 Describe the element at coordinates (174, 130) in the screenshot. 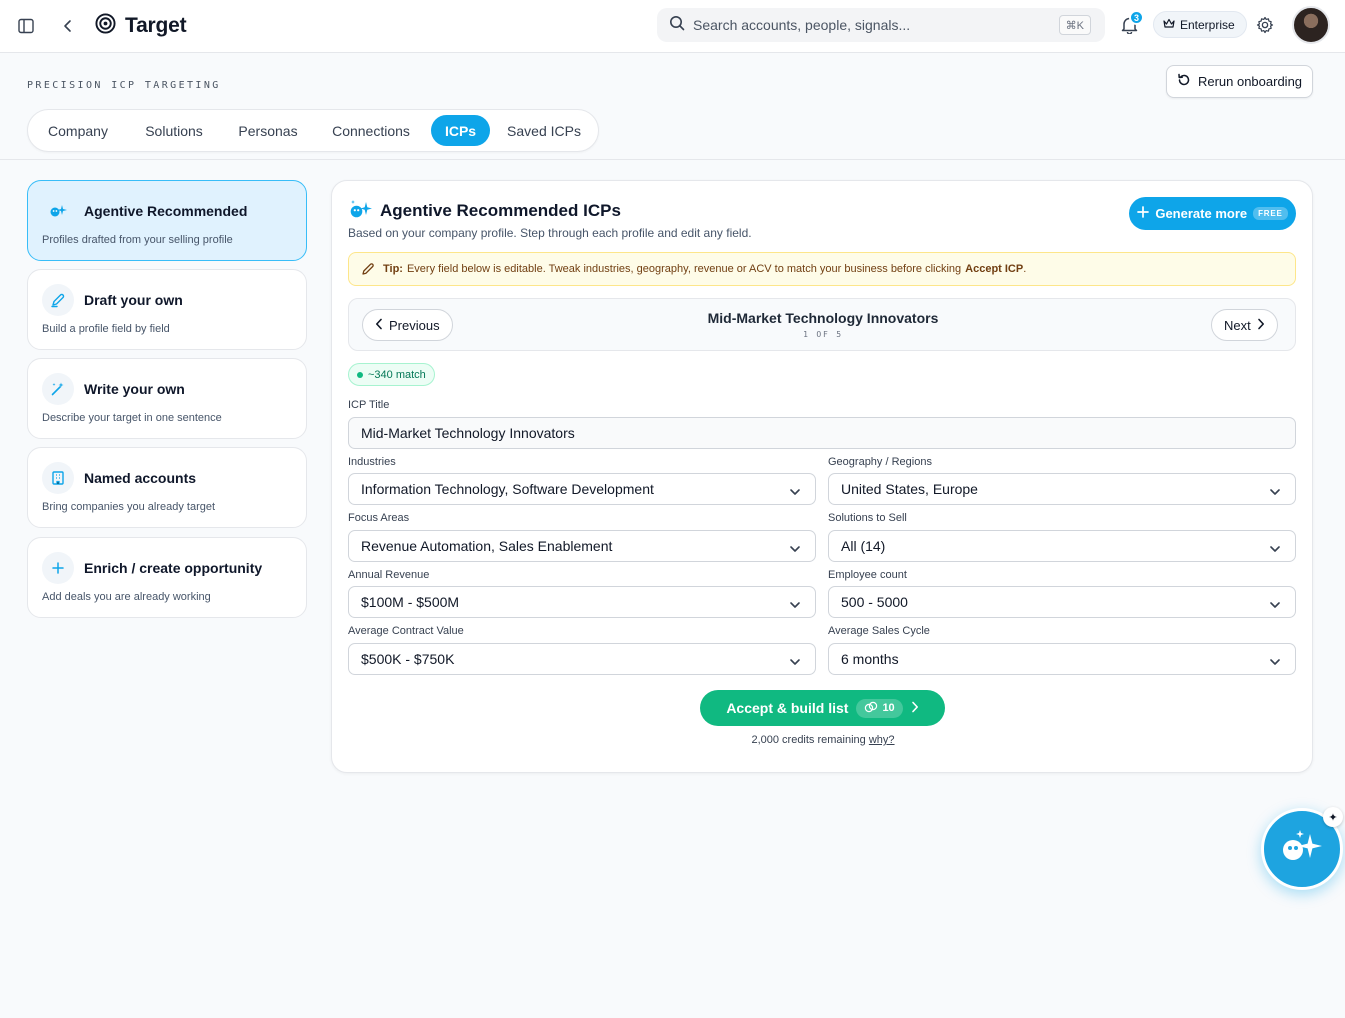

I see `tab-solutions: Solutions` at that location.